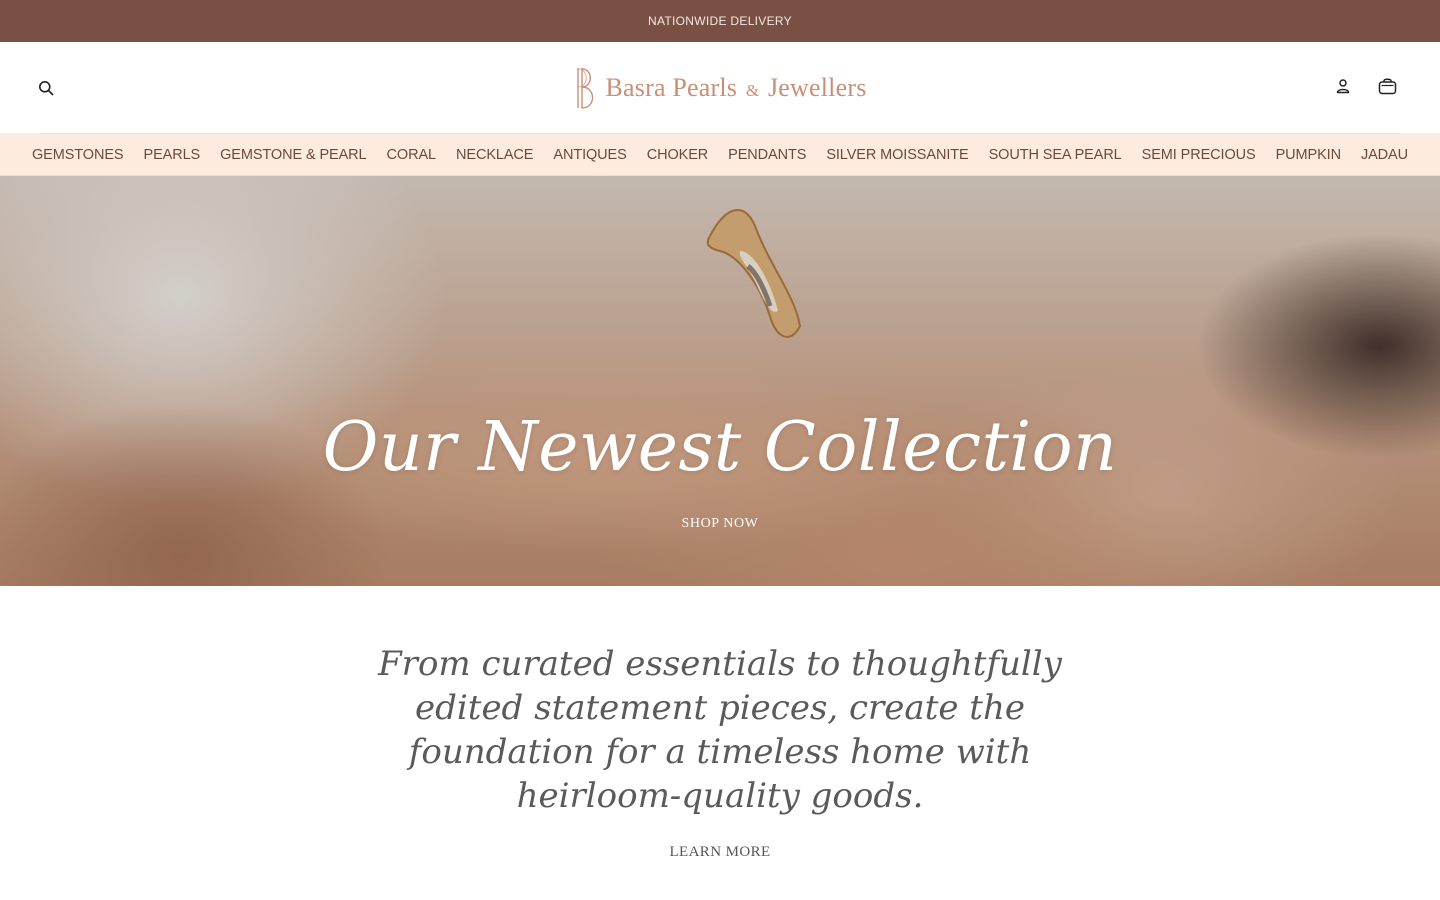 The height and width of the screenshot is (900, 1440). Describe the element at coordinates (752, 90) in the screenshot. I see `brand-name-amp: &` at that location.